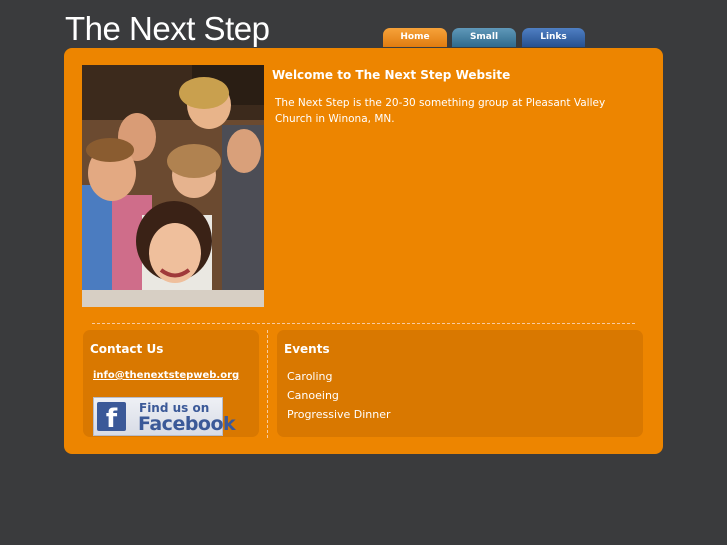 The width and height of the screenshot is (727, 545). I want to click on site-title: The Next Step, so click(167, 28).